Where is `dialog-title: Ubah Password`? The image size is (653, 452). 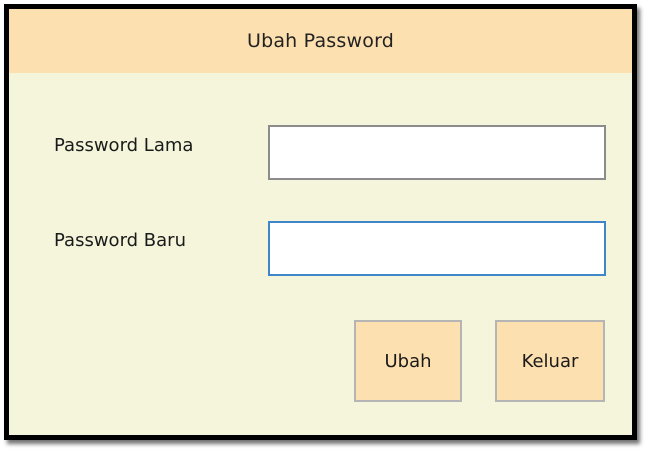
dialog-title: Ubah Password is located at coordinates (320, 41).